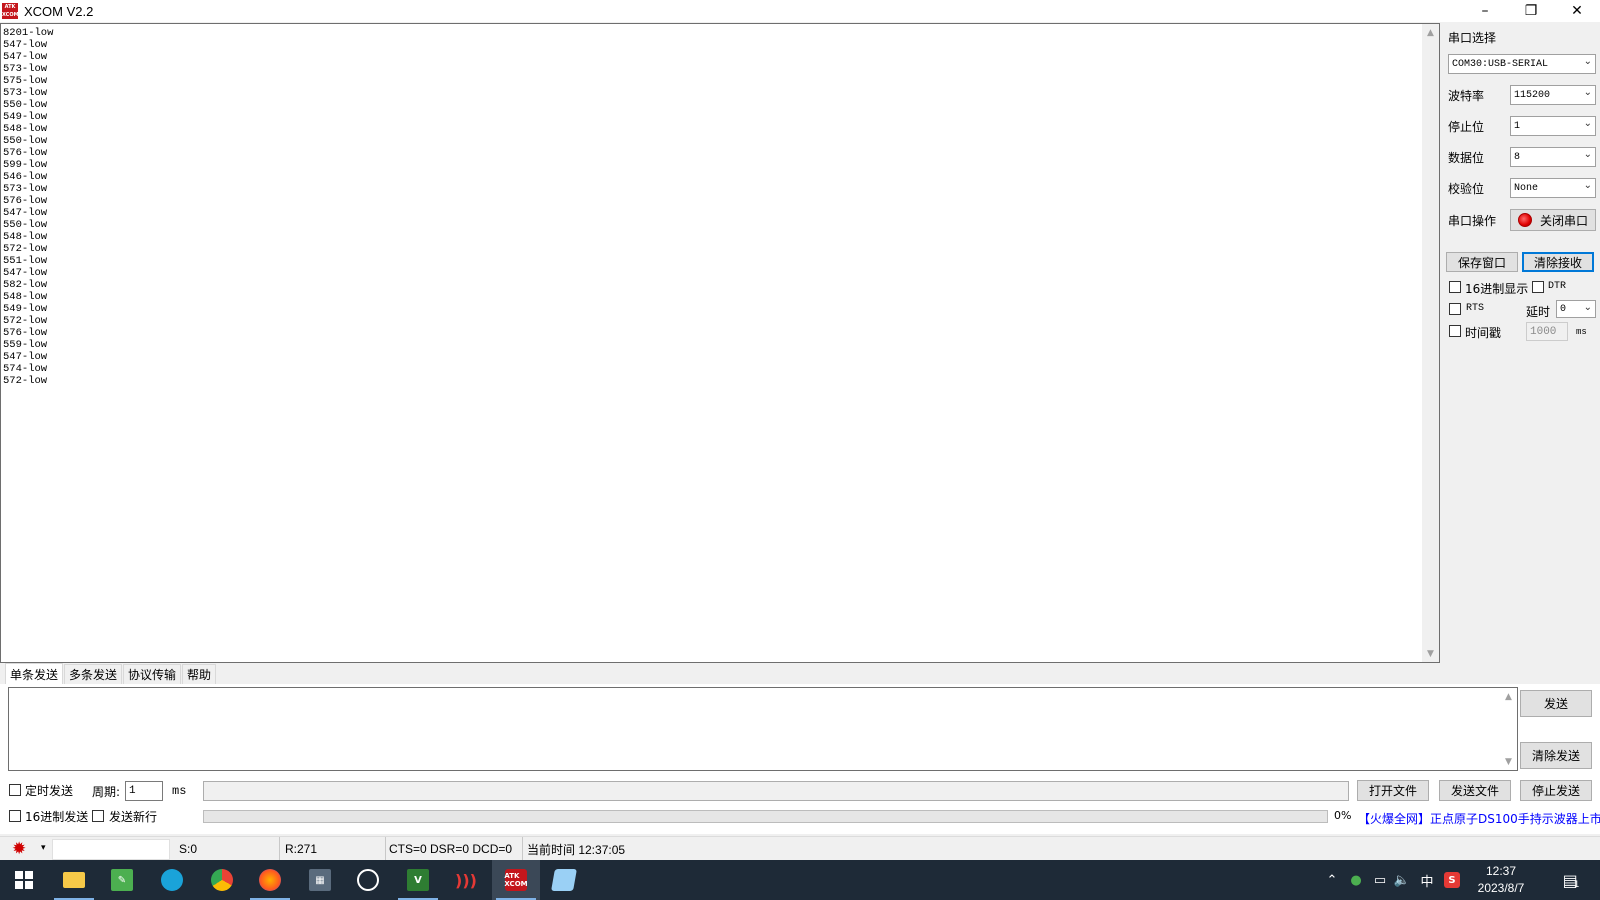 This screenshot has height=900, width=1600. I want to click on gear-icon: ✹, so click(19, 849).